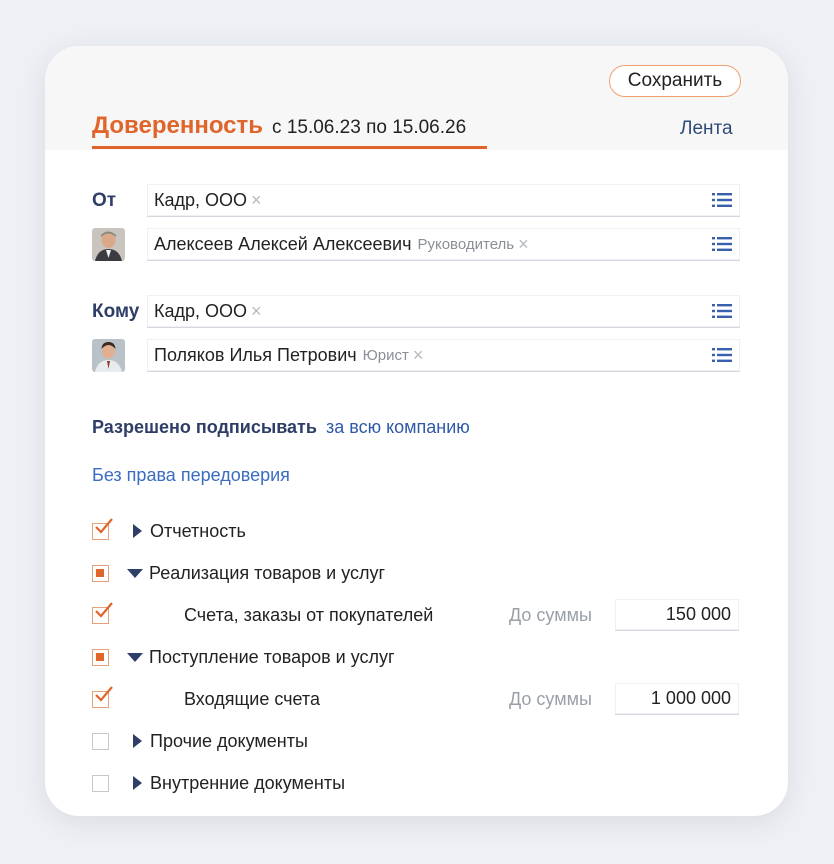  Describe the element at coordinates (201, 310) in the screenshot. I see `to-org-chip: Кадр, ООО` at that location.